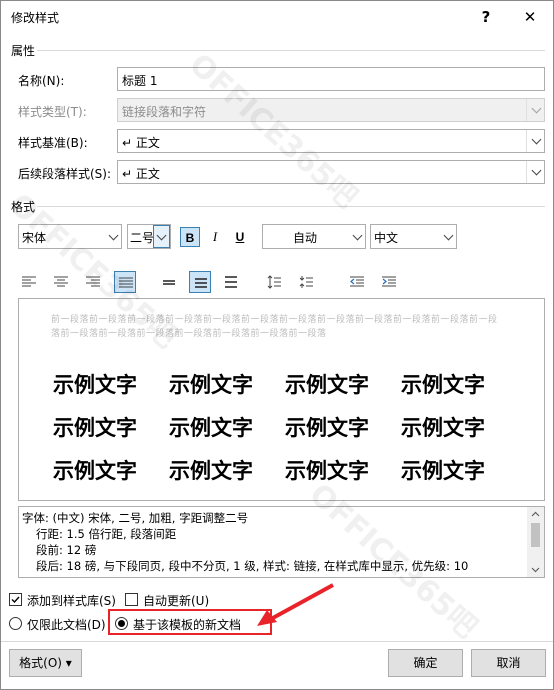 The image size is (554, 690). I want to click on style-type-value: 链接段落和字符, so click(164, 112).